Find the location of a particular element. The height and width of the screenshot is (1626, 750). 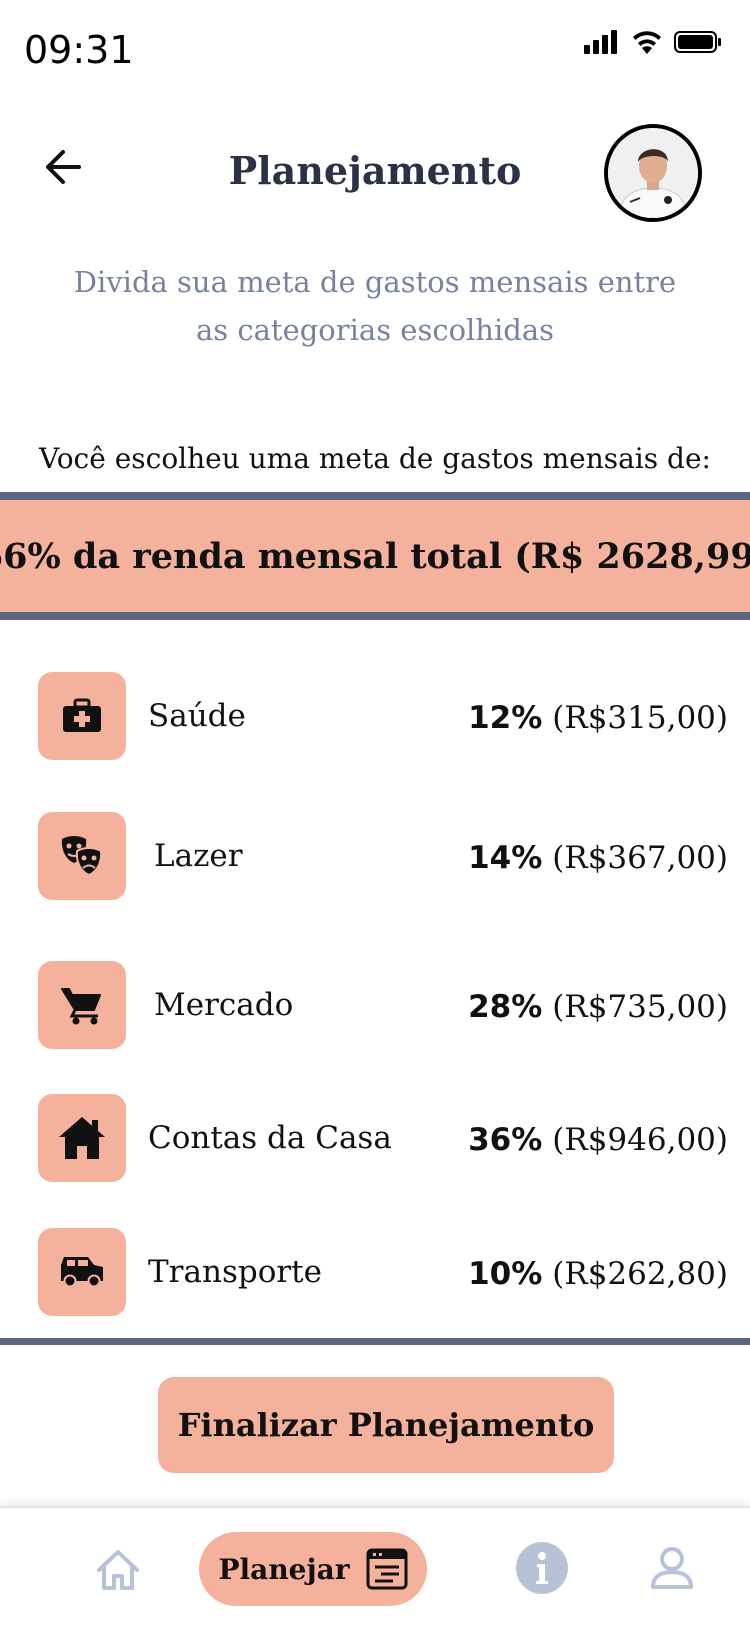

tab-info is located at coordinates (542, 1568).